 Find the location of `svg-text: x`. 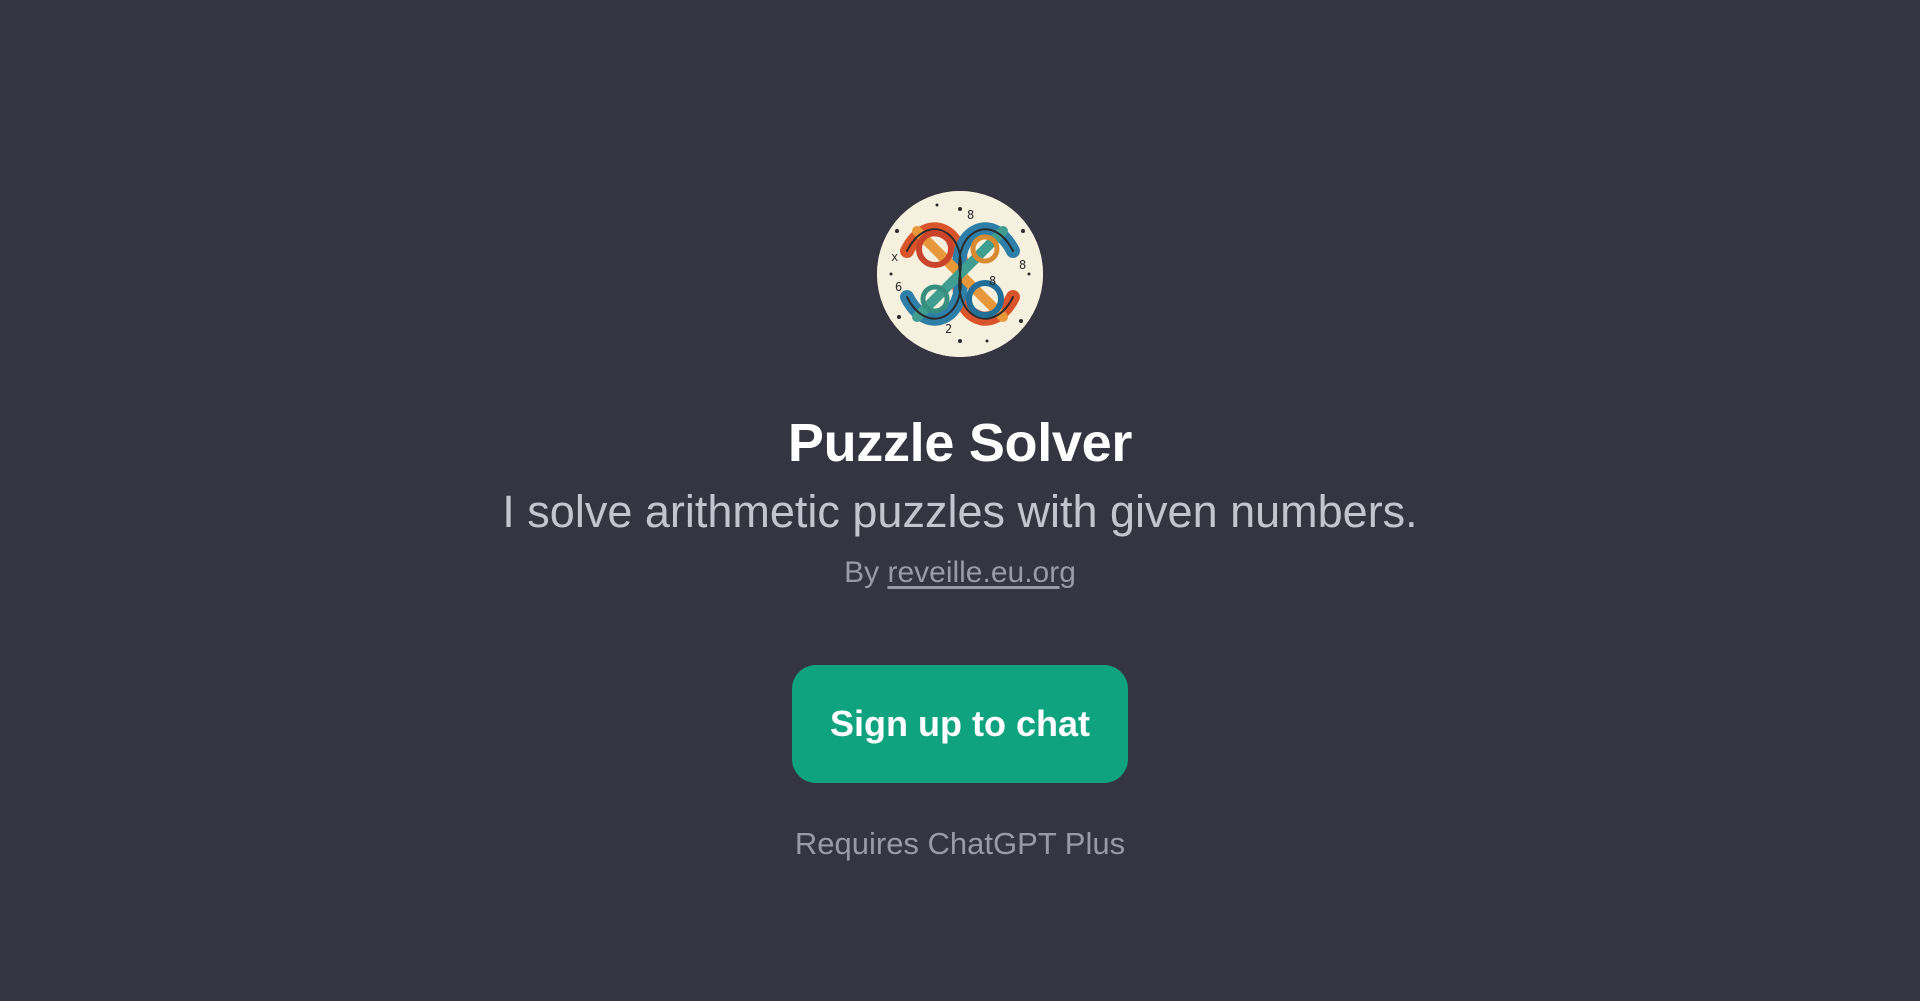

svg-text: x is located at coordinates (894, 257).